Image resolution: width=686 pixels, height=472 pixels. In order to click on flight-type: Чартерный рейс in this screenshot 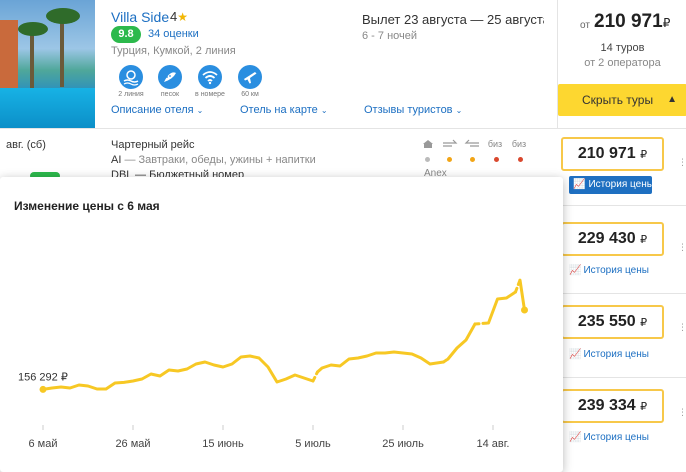, I will do `click(153, 145)`.